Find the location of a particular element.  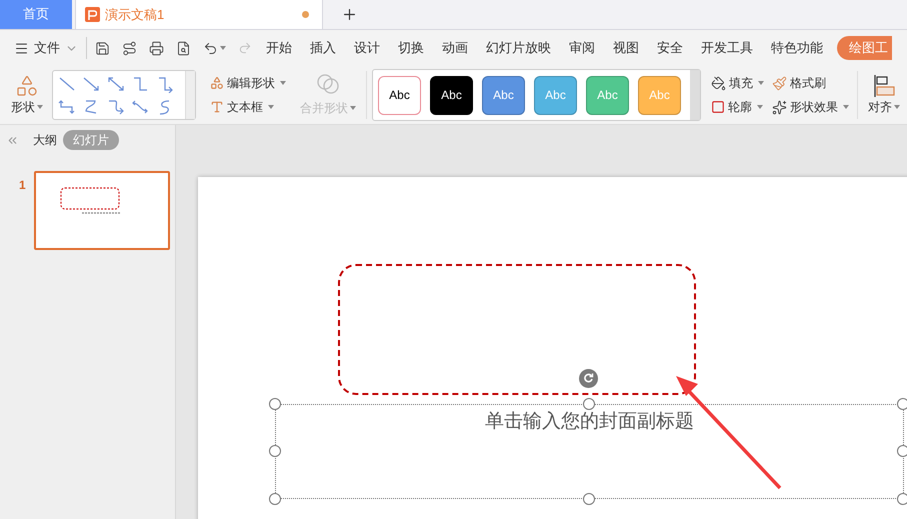

align-left-icon is located at coordinates (884, 86).